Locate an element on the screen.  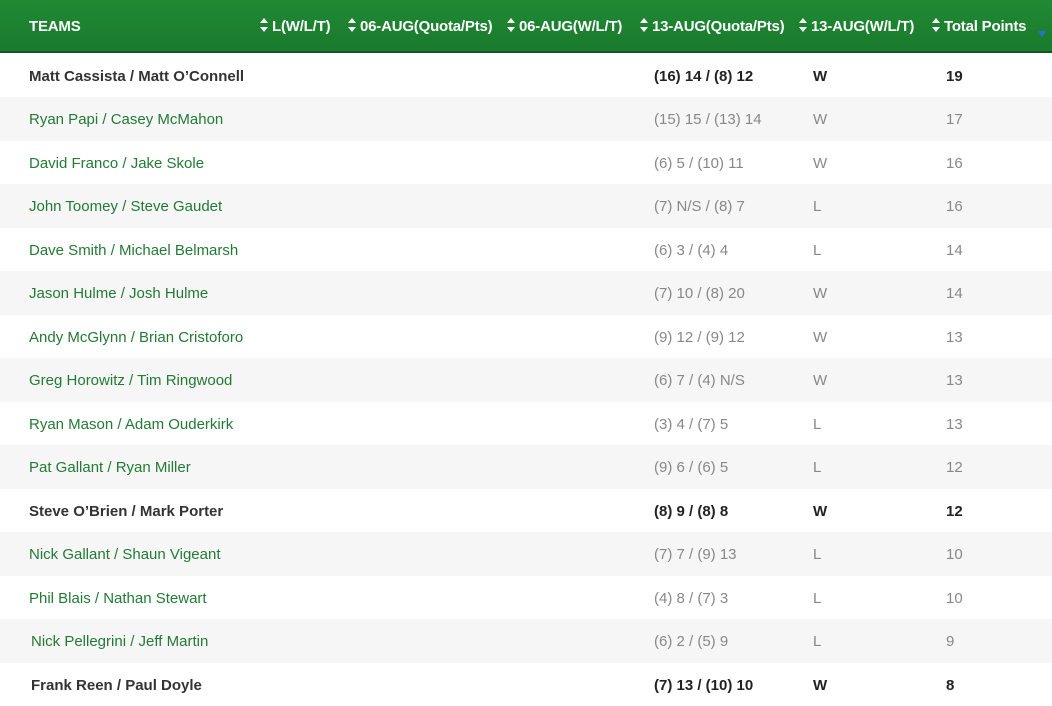
sort-descending-icon is located at coordinates (1042, 32).